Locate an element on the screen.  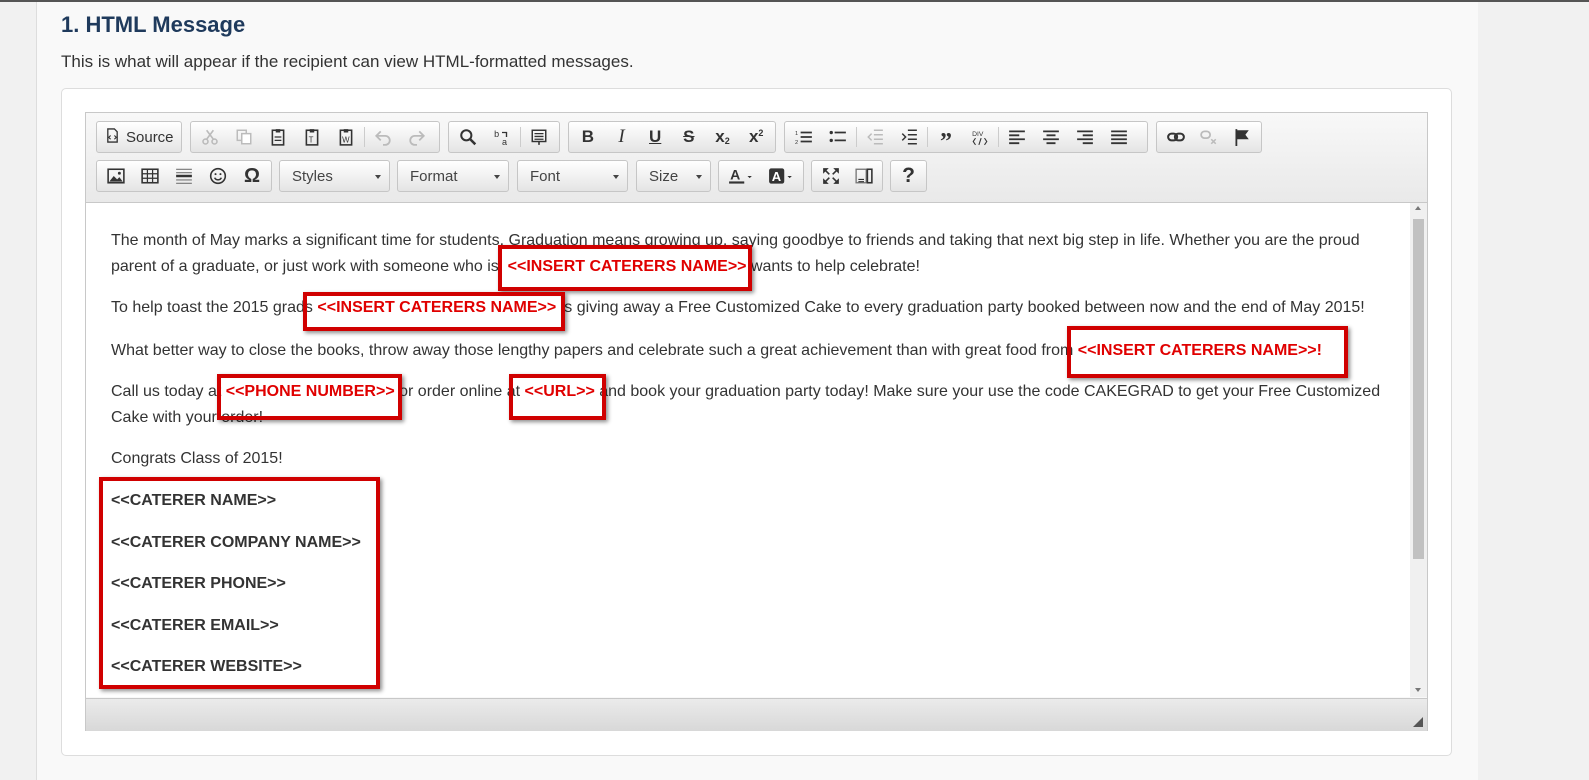
blockquote-icon: ” is located at coordinates (946, 139).